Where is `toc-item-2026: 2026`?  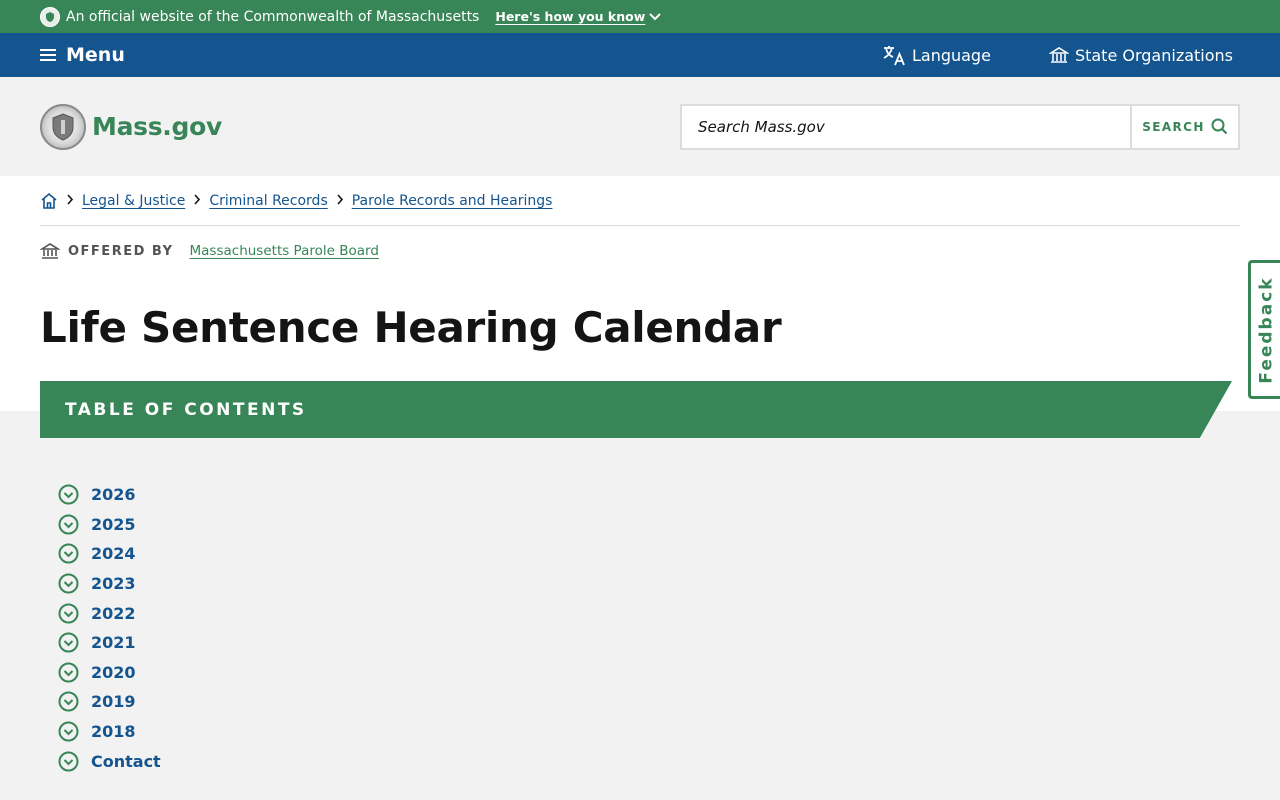 toc-item-2026: 2026 is located at coordinates (109, 495).